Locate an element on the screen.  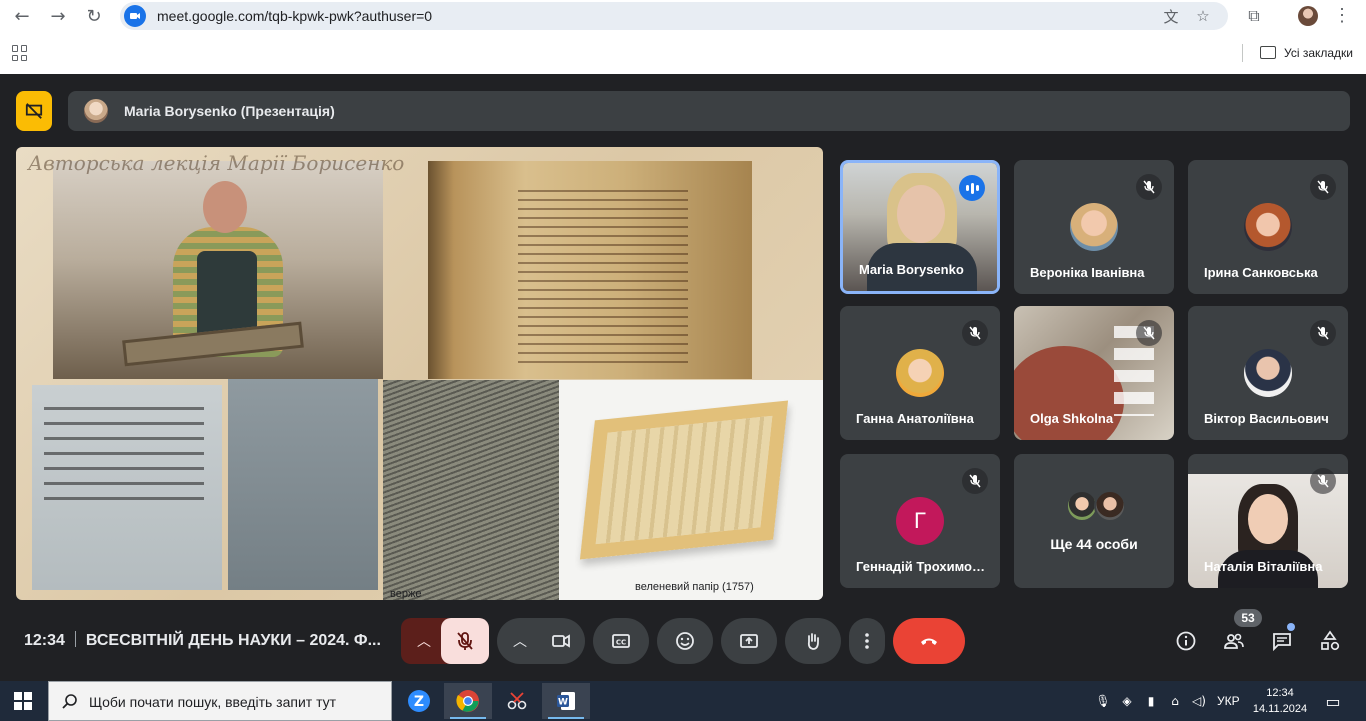
security-tray-icon: ◈ is located at coordinates (1127, 701).